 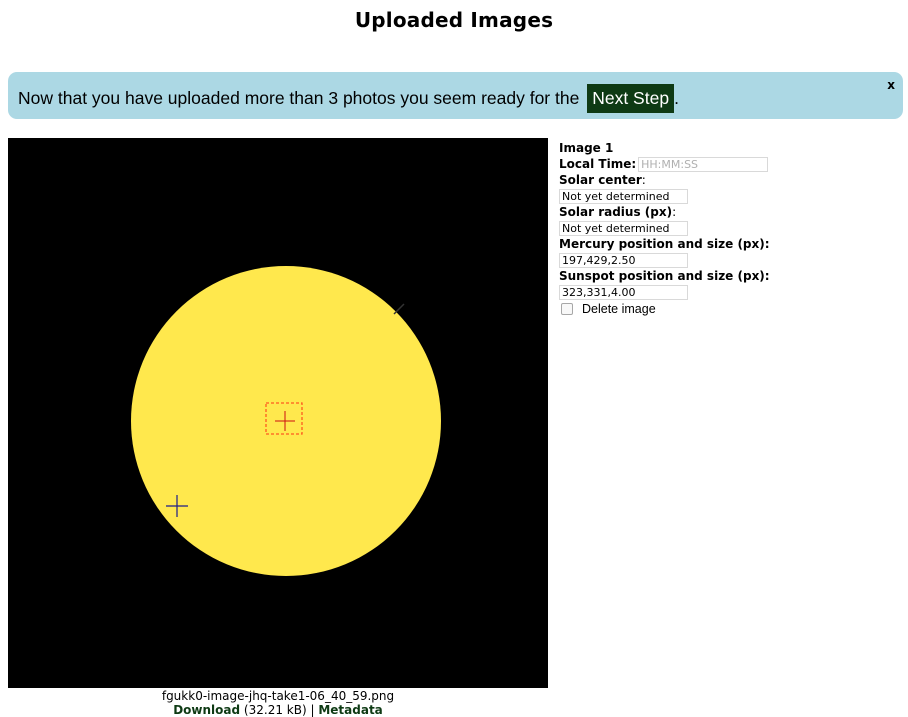 What do you see at coordinates (664, 244) in the screenshot?
I see `mercury-label: Mercury position and size (px):` at bounding box center [664, 244].